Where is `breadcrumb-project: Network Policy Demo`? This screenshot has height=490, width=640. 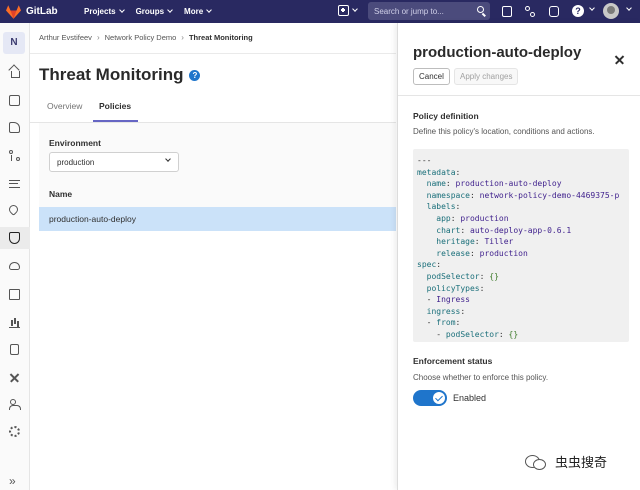
breadcrumb-project: Network Policy Demo is located at coordinates (141, 37).